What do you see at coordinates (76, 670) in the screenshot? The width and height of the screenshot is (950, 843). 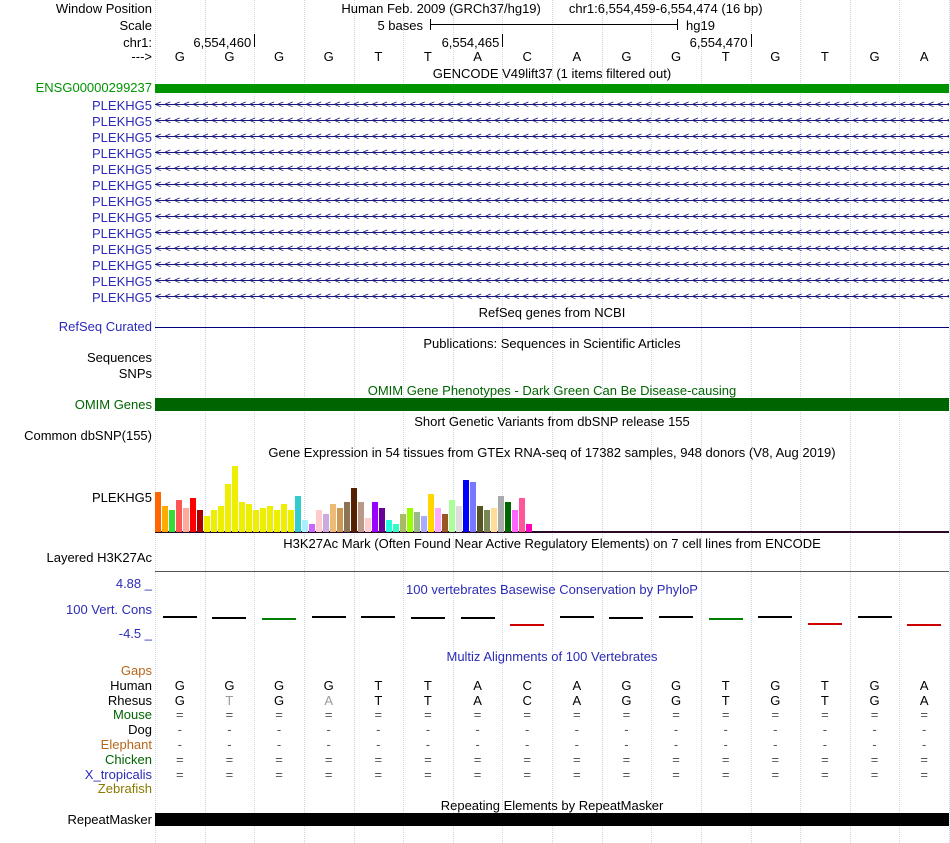 I see `multiz-species-label: Gaps` at bounding box center [76, 670].